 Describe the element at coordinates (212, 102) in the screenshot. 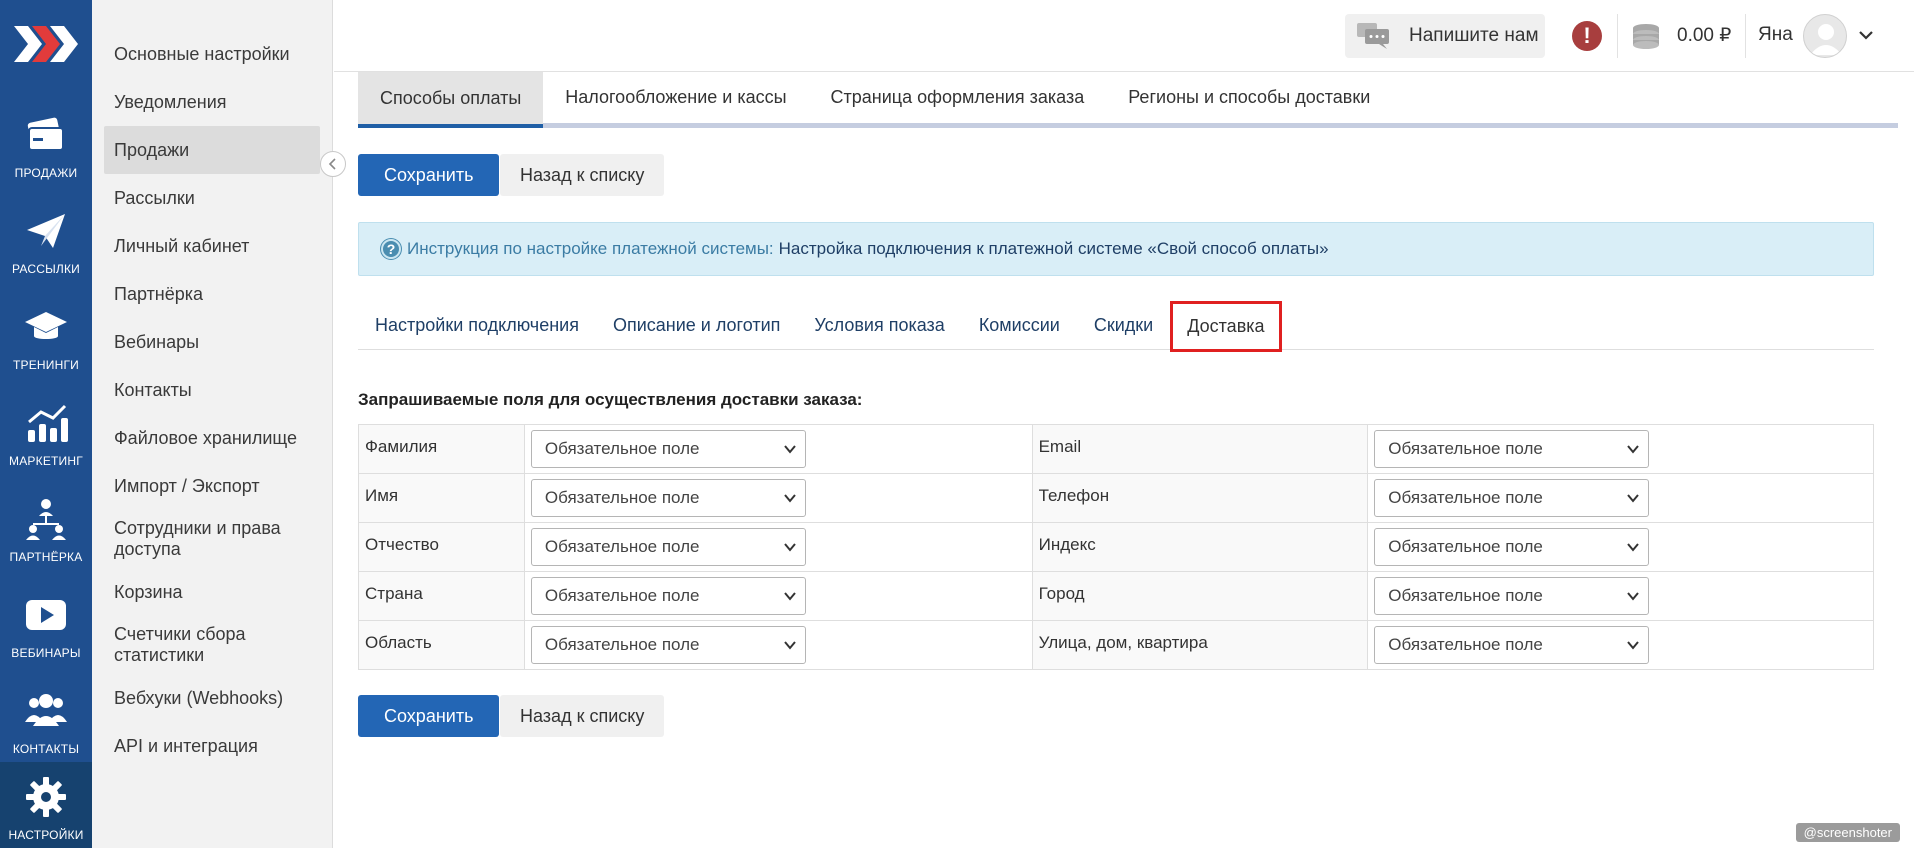

I see `settings-nav-item: Уведомления` at that location.